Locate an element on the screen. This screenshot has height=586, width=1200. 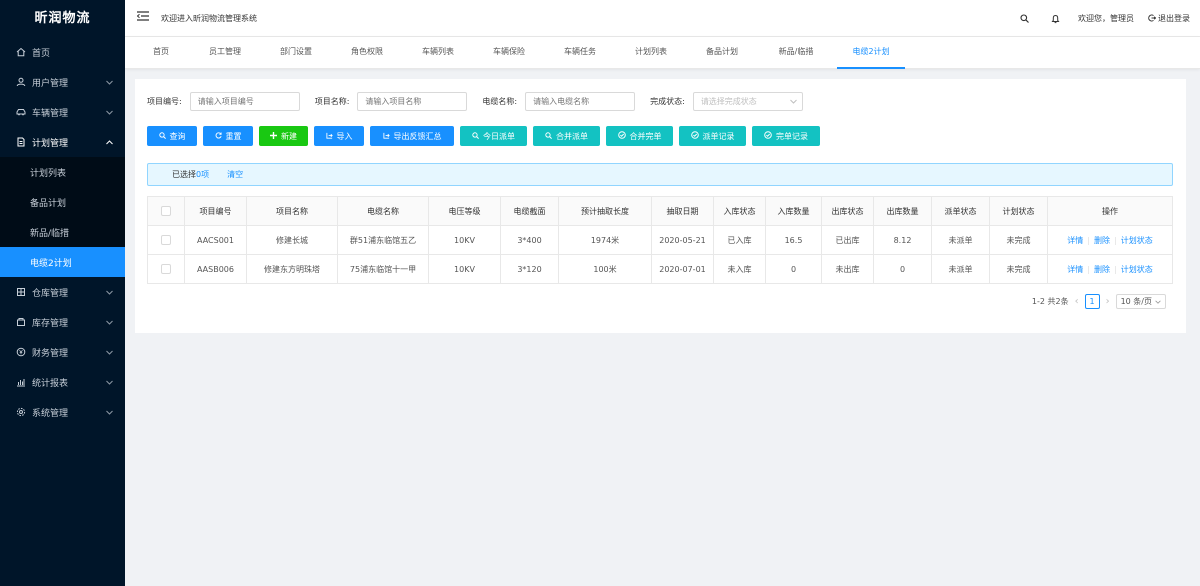
chart-icon is located at coordinates (21, 382).